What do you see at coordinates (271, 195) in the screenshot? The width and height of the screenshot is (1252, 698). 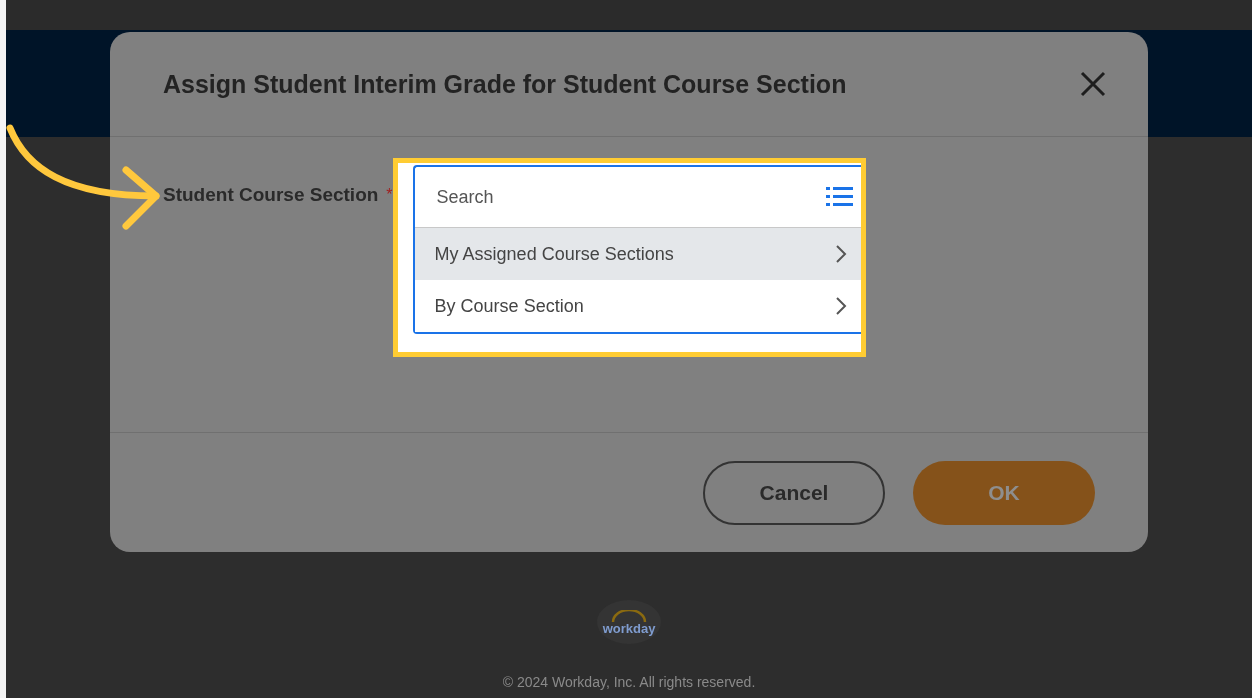 I see `field-label: Student Course Section` at bounding box center [271, 195].